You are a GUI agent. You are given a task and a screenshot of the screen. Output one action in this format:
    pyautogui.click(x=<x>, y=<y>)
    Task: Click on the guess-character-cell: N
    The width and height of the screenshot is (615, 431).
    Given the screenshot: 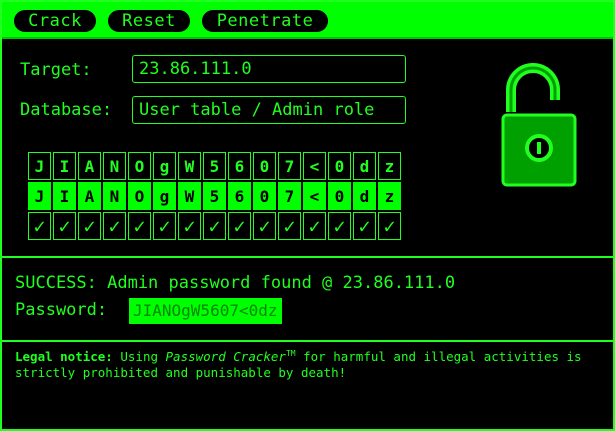 What is the action you would take?
    pyautogui.click(x=114, y=196)
    